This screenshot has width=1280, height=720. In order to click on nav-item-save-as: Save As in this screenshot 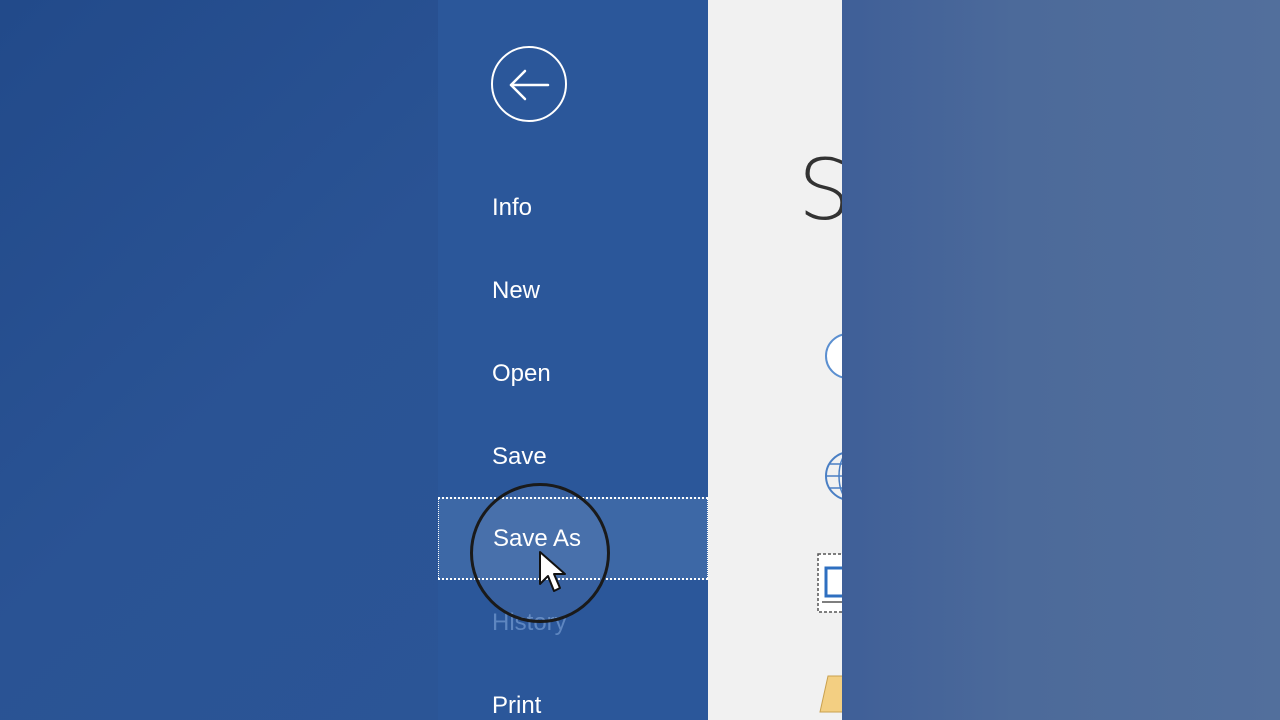, I will do `click(573, 538)`.